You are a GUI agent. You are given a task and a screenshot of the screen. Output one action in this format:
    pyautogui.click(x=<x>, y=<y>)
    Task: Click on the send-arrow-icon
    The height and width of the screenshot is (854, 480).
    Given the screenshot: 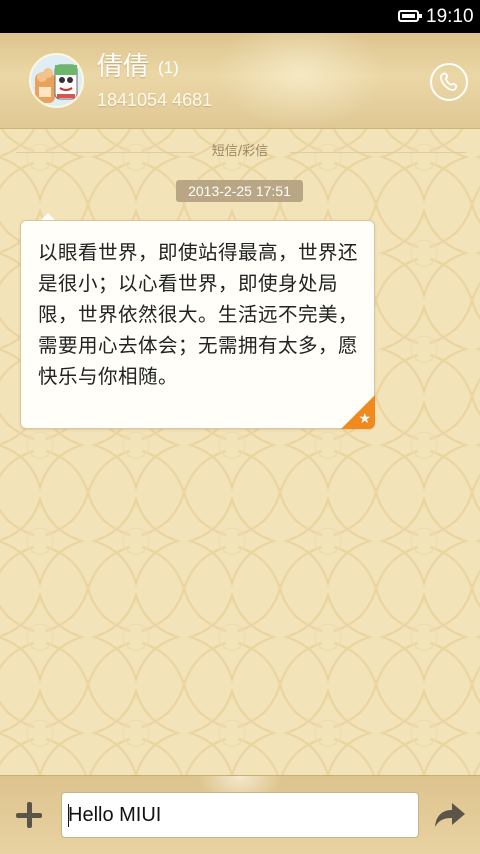 What is the action you would take?
    pyautogui.click(x=450, y=815)
    